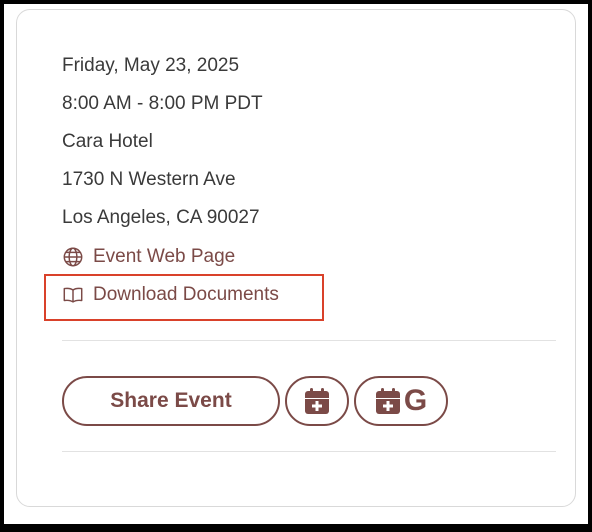 The width and height of the screenshot is (592, 532). What do you see at coordinates (73, 257) in the screenshot?
I see `globe-icon` at bounding box center [73, 257].